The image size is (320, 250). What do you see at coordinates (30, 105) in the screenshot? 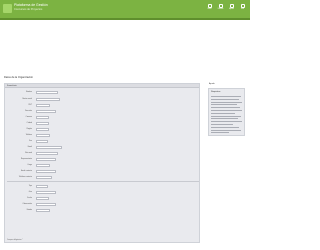
I see `field-label: RUT` at bounding box center [30, 105].